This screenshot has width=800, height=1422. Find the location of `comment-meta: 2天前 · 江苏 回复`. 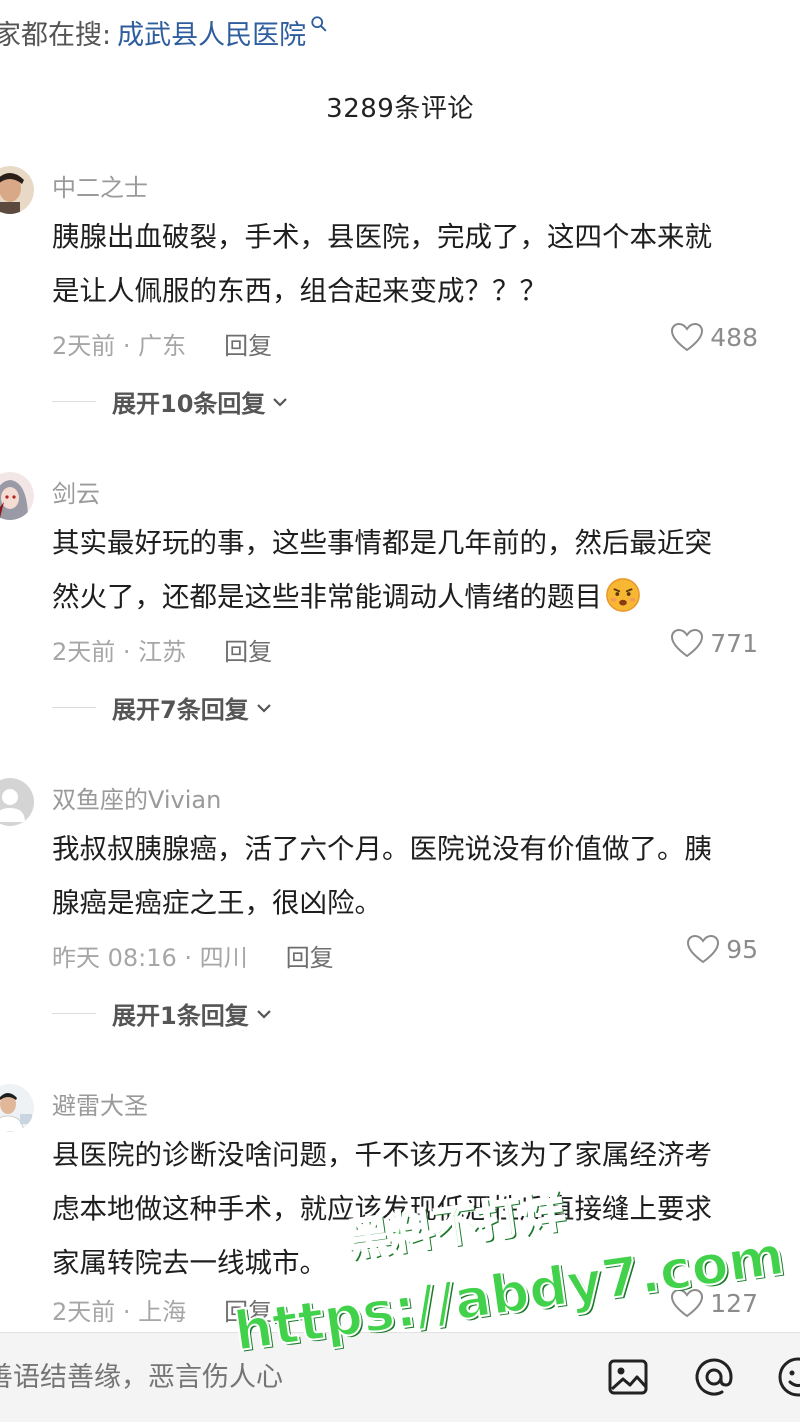

comment-meta: 2天前 · 江苏 回复 is located at coordinates (162, 649).